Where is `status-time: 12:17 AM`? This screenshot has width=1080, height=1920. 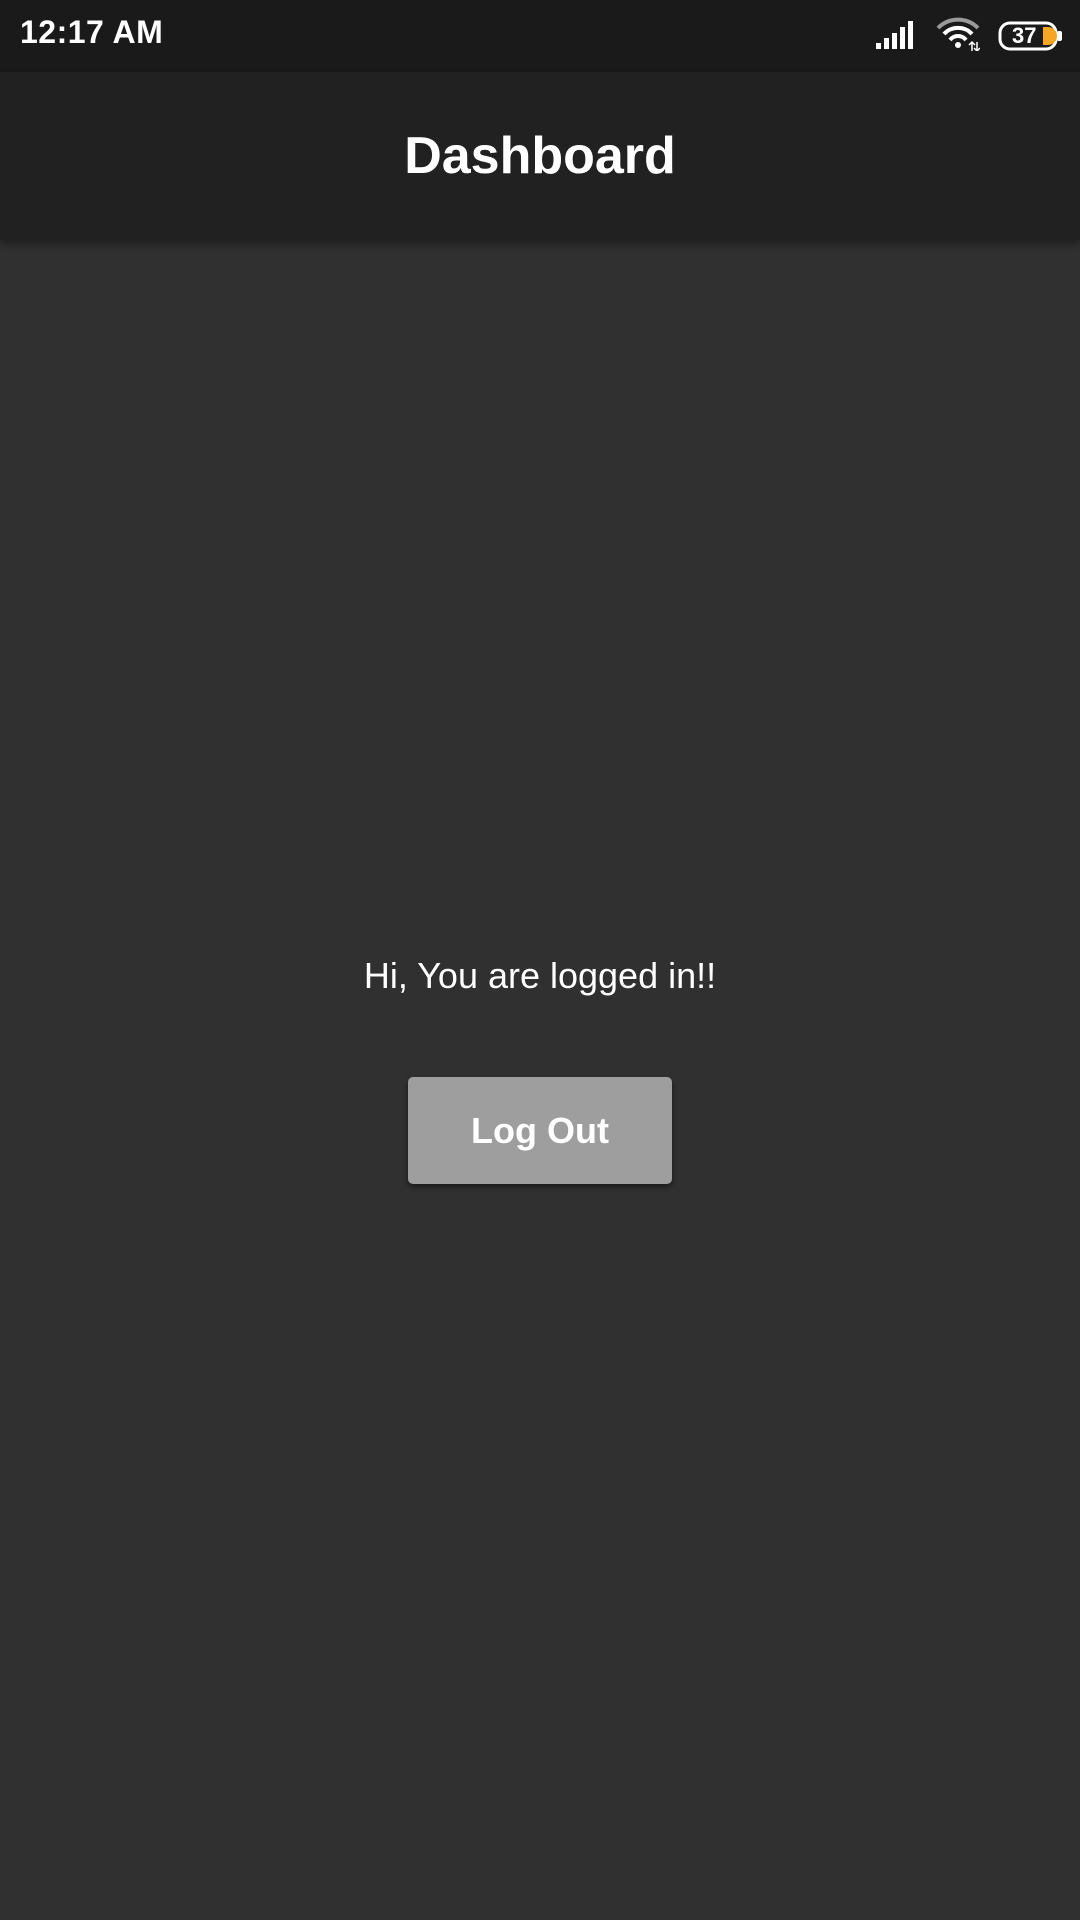 status-time: 12:17 AM is located at coordinates (92, 32).